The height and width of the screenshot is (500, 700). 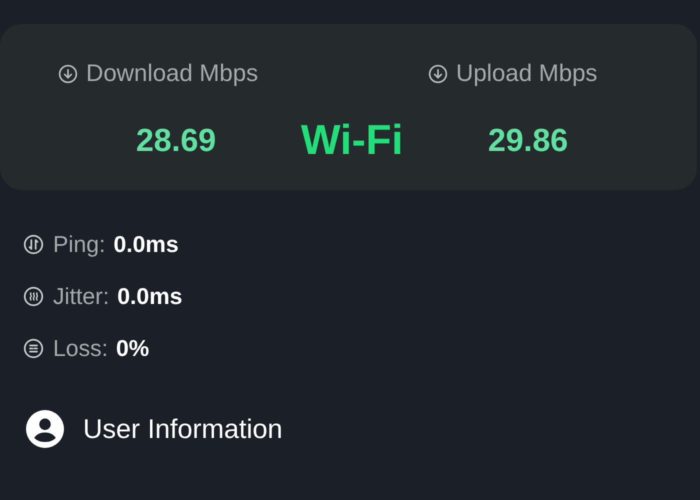 What do you see at coordinates (33, 348) in the screenshot?
I see `loss-icon` at bounding box center [33, 348].